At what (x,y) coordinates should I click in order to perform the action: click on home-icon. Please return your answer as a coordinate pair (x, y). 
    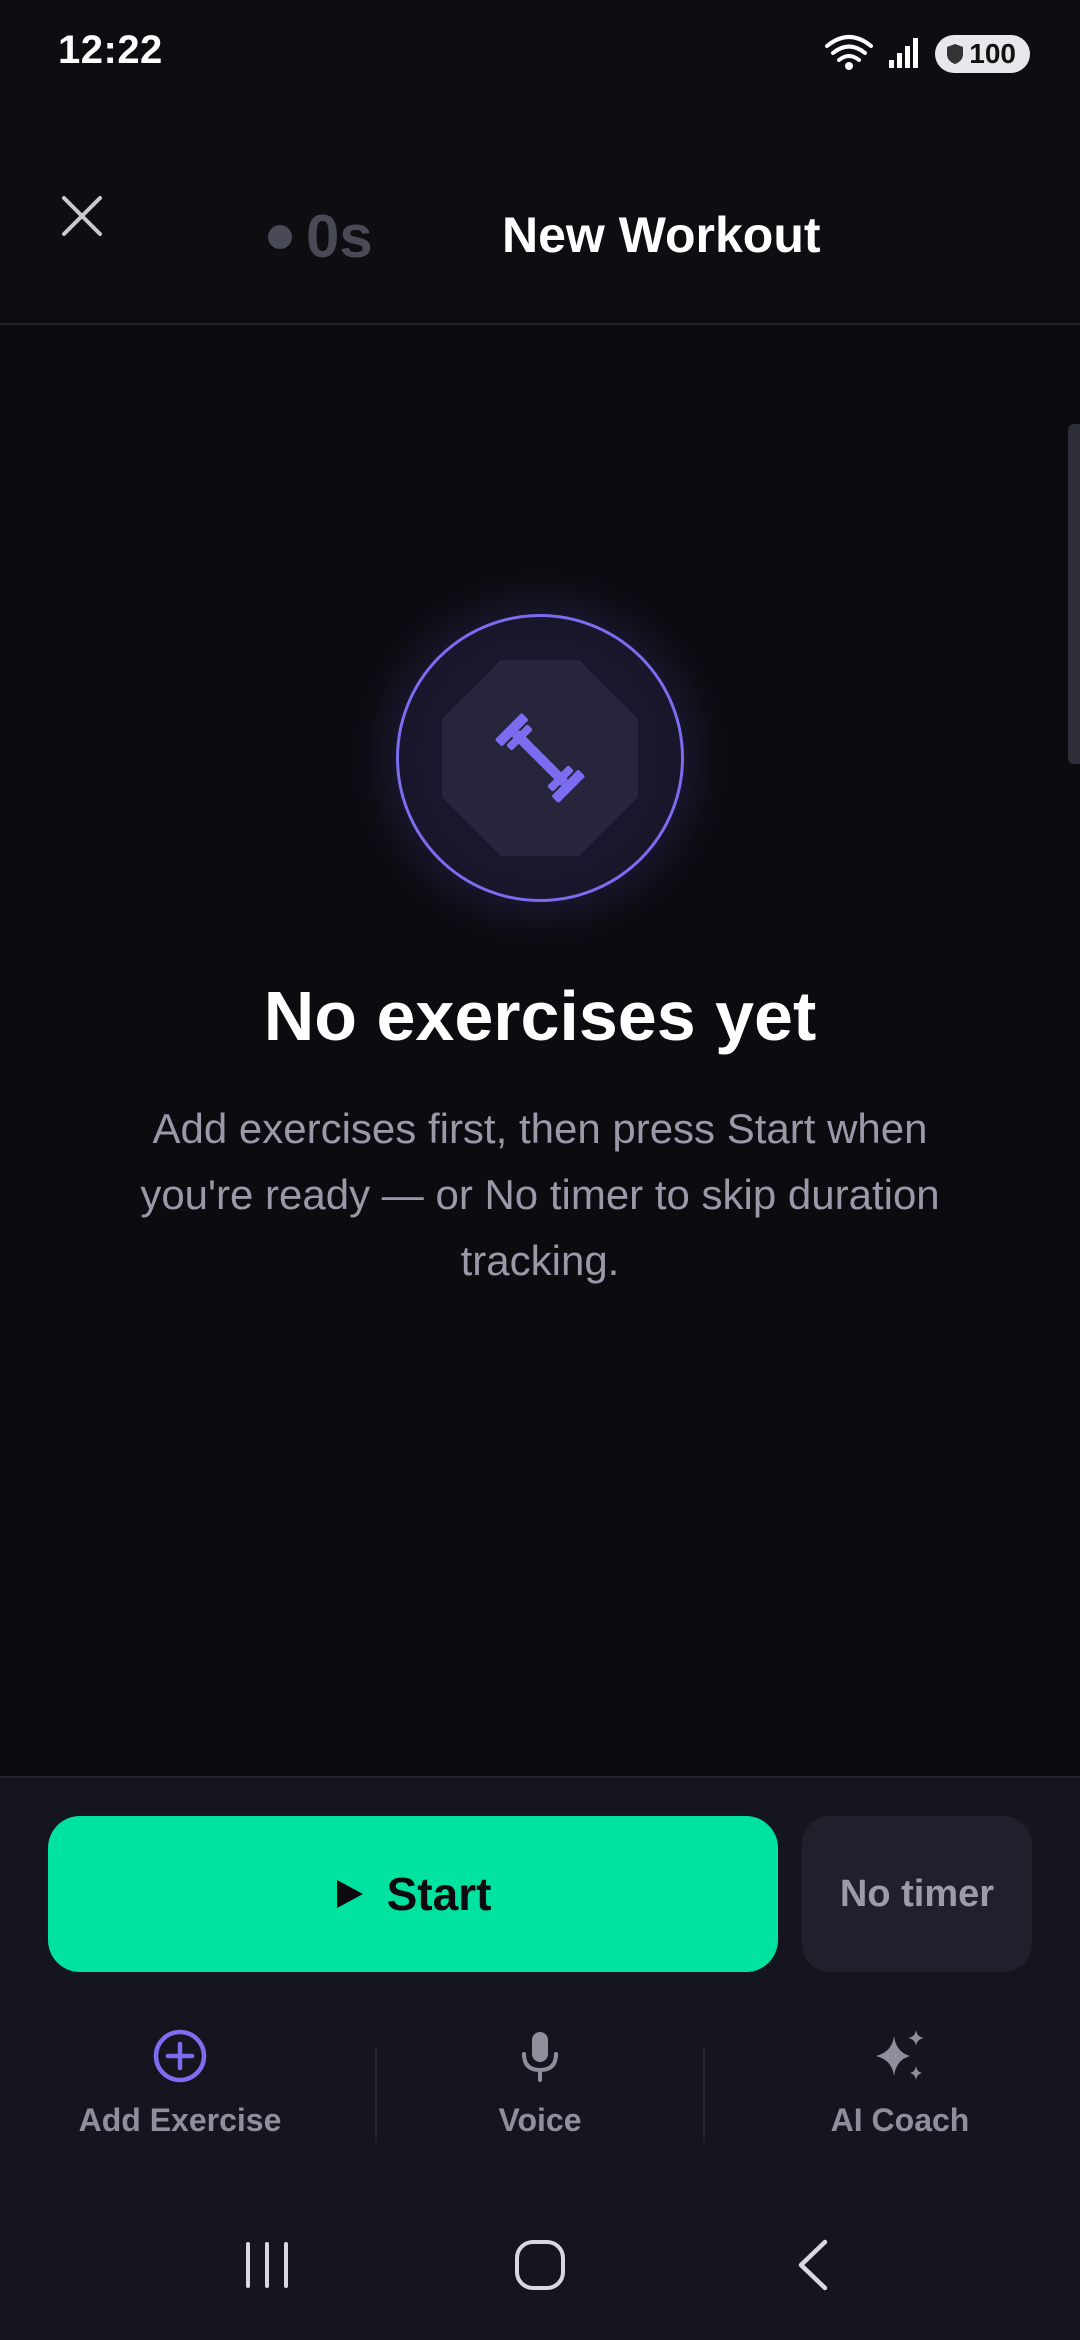
    Looking at the image, I should click on (539, 2265).